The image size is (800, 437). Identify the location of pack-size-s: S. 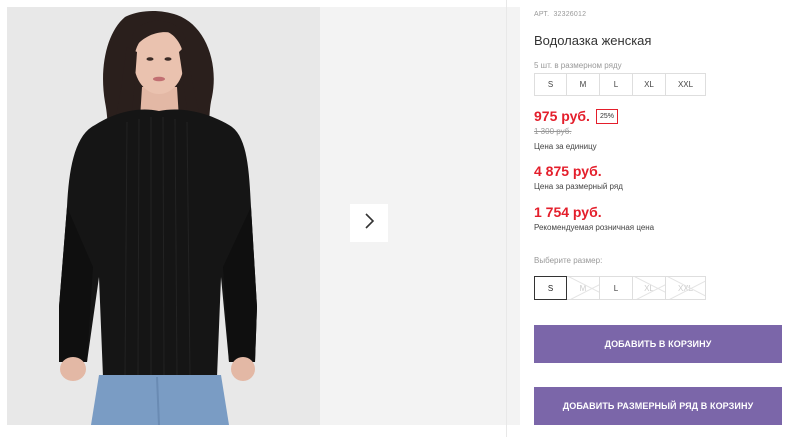
(550, 84).